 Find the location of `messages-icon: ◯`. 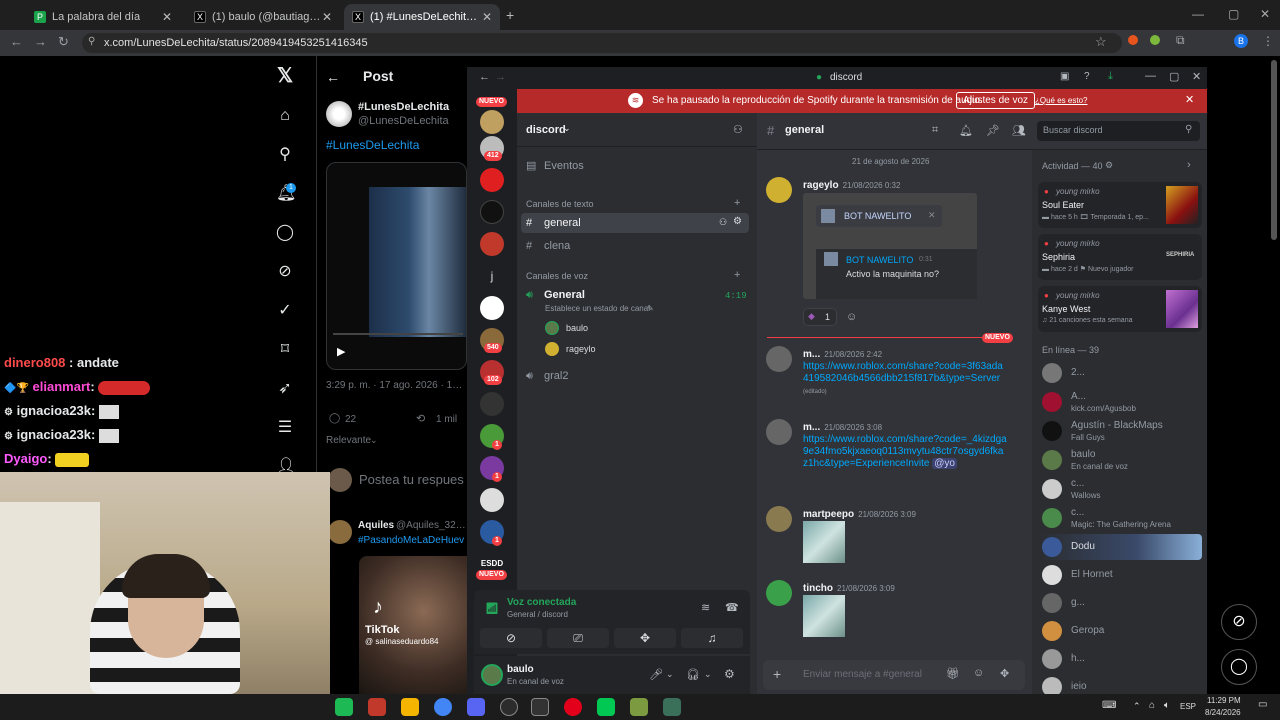

messages-icon: ◯ is located at coordinates (285, 233).